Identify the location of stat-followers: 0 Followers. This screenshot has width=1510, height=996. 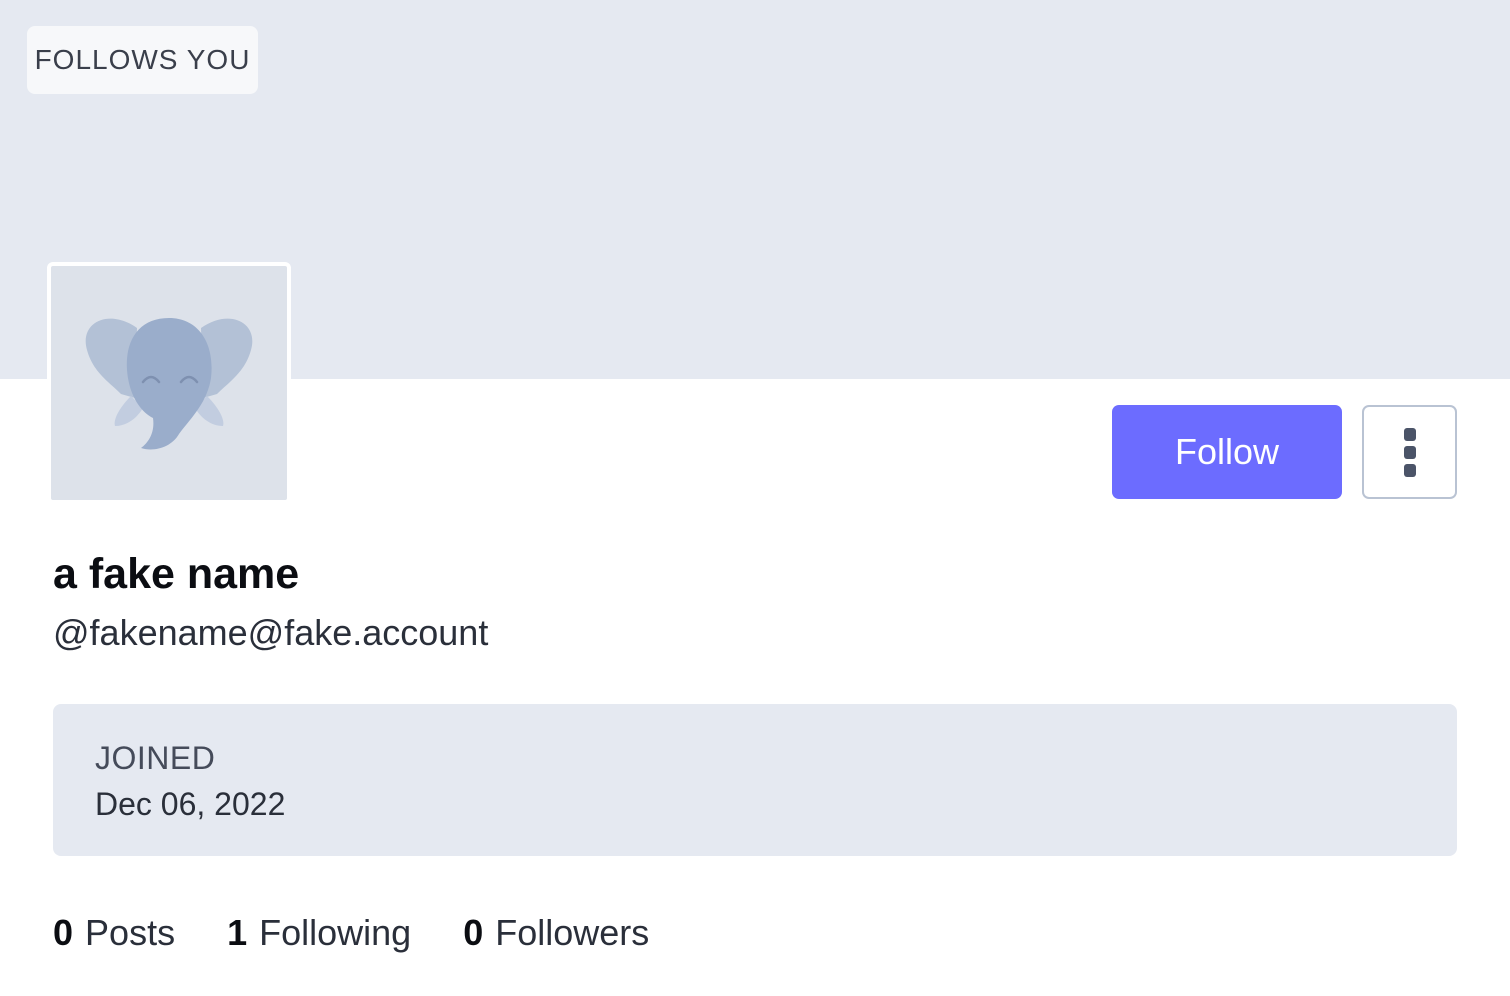
(556, 933).